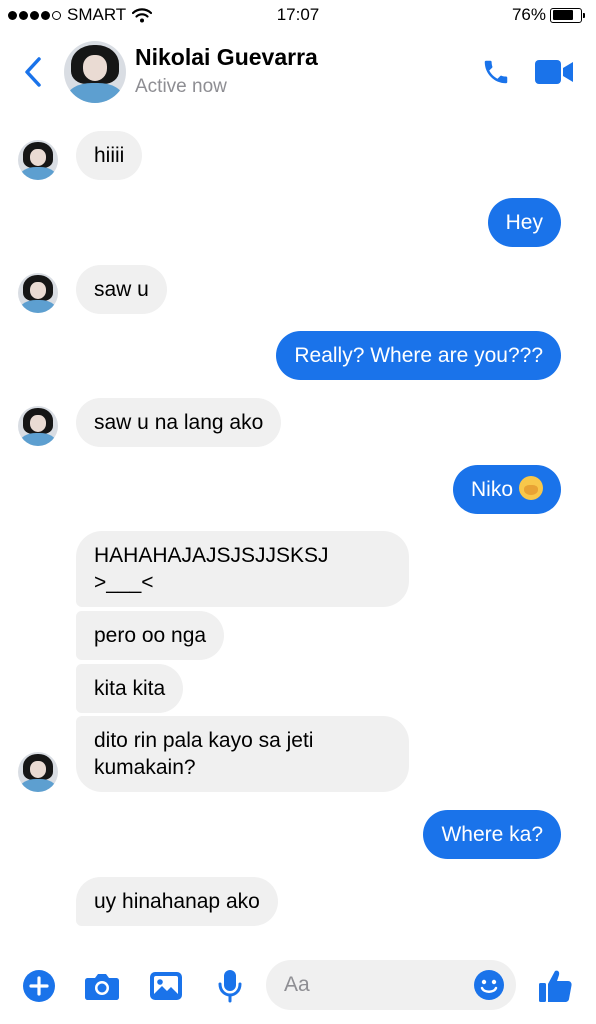  I want to click on message-bubble-incoming: HAHAHAJAJSJSJJSKSJ >___<, so click(242, 569).